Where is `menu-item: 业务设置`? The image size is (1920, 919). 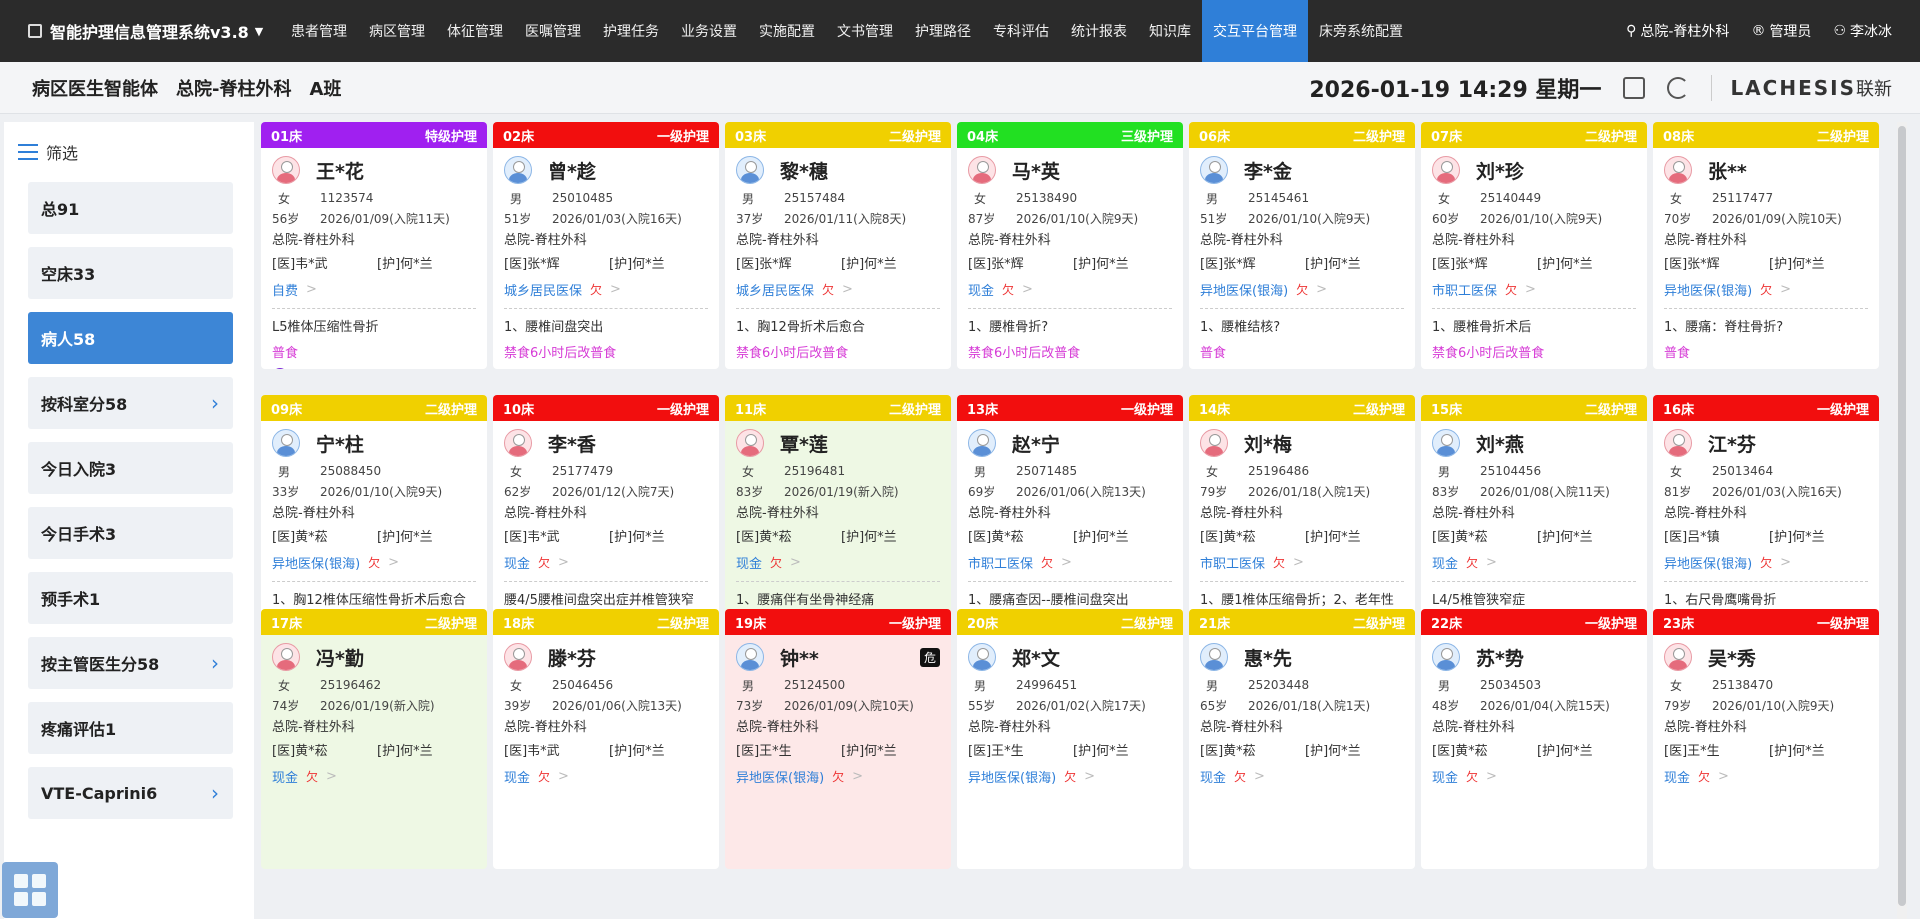
menu-item: 业务设置 is located at coordinates (709, 31).